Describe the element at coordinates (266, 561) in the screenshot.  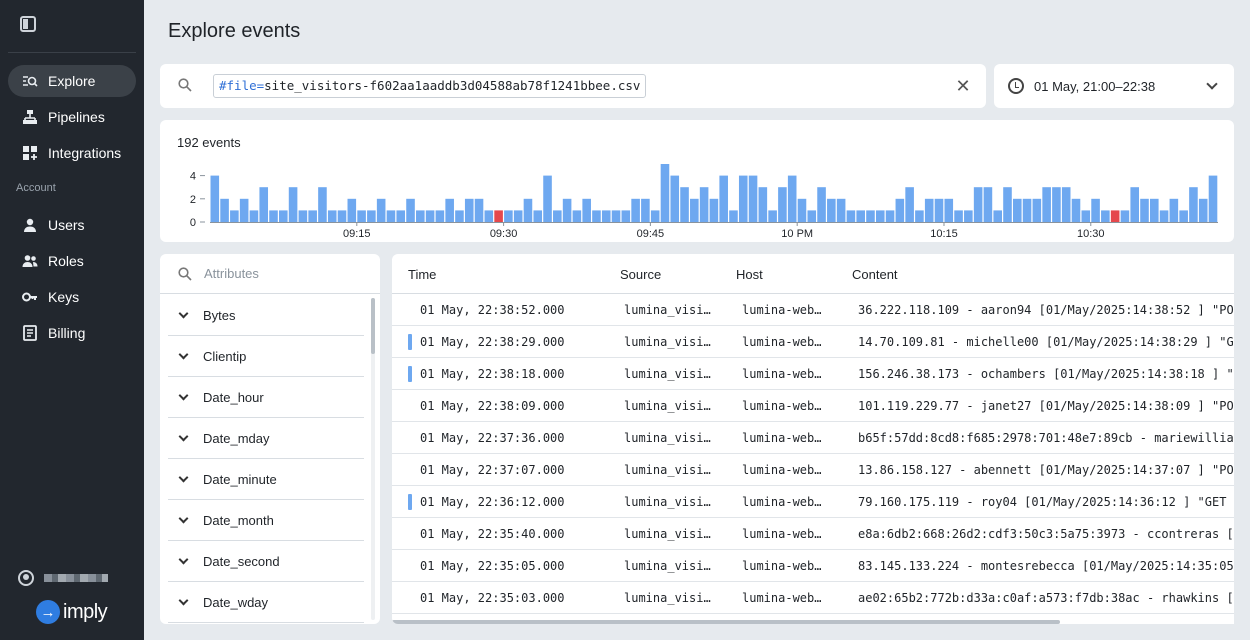
I see `attribute-item: Date_second` at that location.